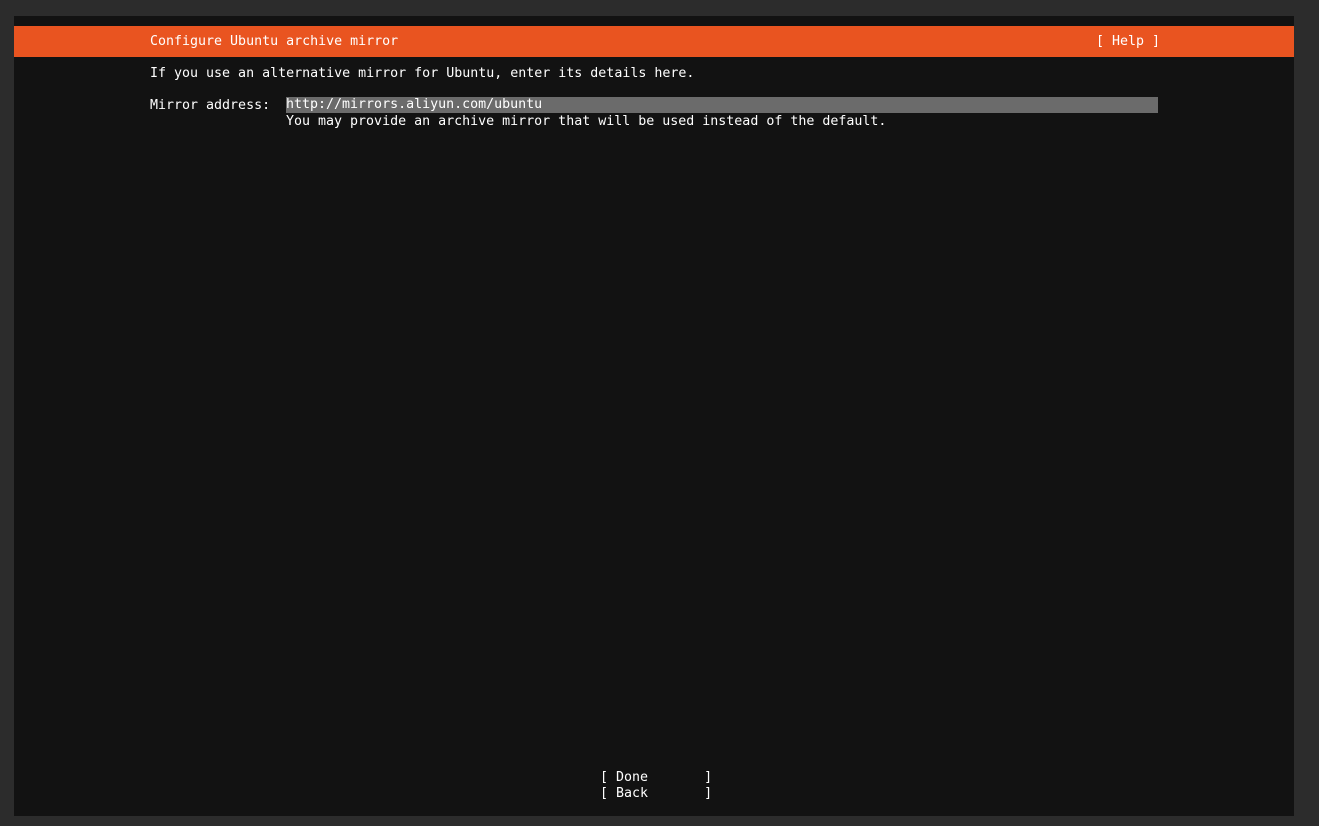  Describe the element at coordinates (1128, 41) in the screenshot. I see `help-button: [ Help ]` at that location.